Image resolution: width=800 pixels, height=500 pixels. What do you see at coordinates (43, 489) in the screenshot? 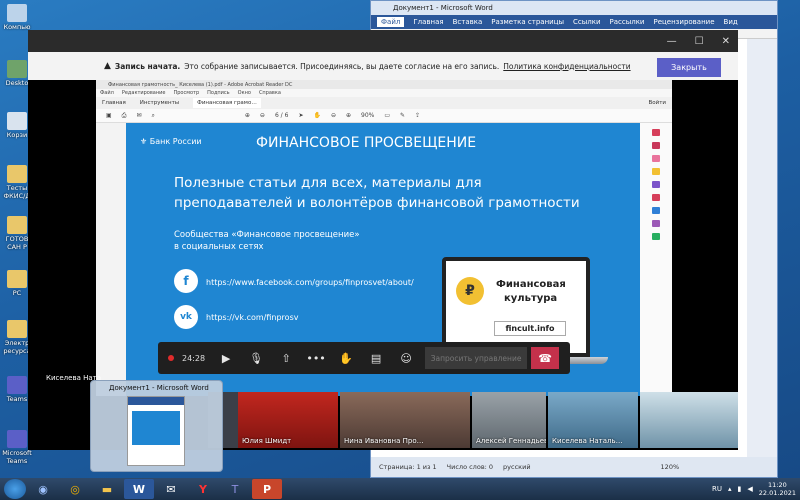
I see `assistant-icon: ◉` at bounding box center [43, 489].